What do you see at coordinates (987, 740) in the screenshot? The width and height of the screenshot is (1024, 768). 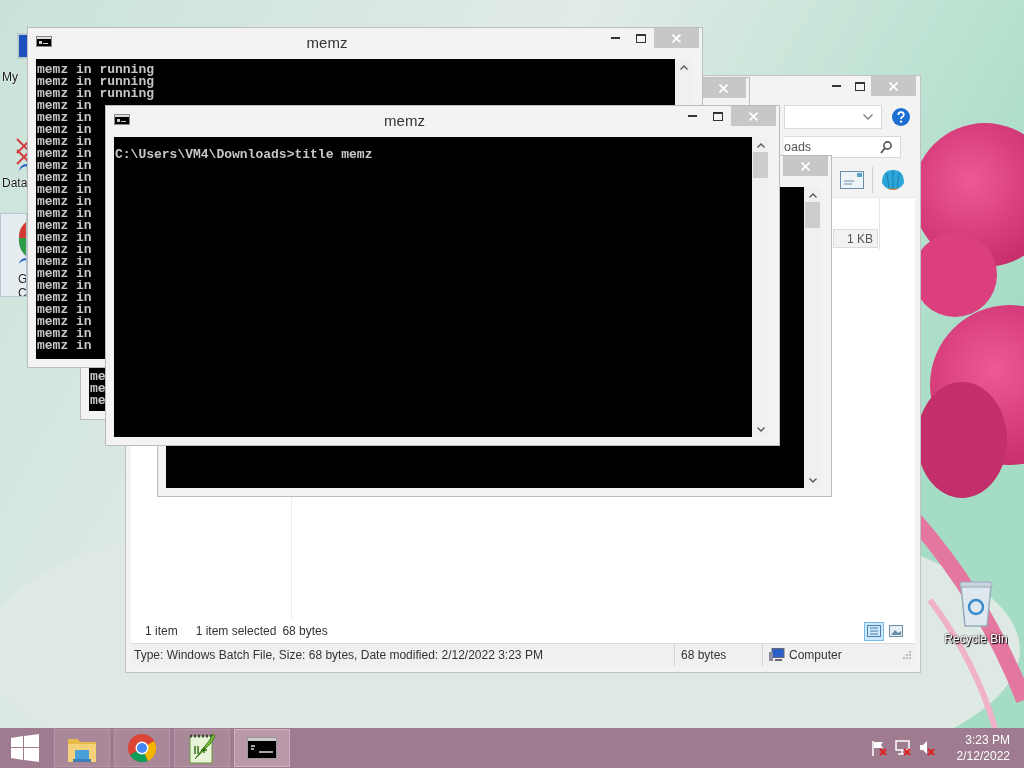 I see `clock-time: 3:23 PM` at bounding box center [987, 740].